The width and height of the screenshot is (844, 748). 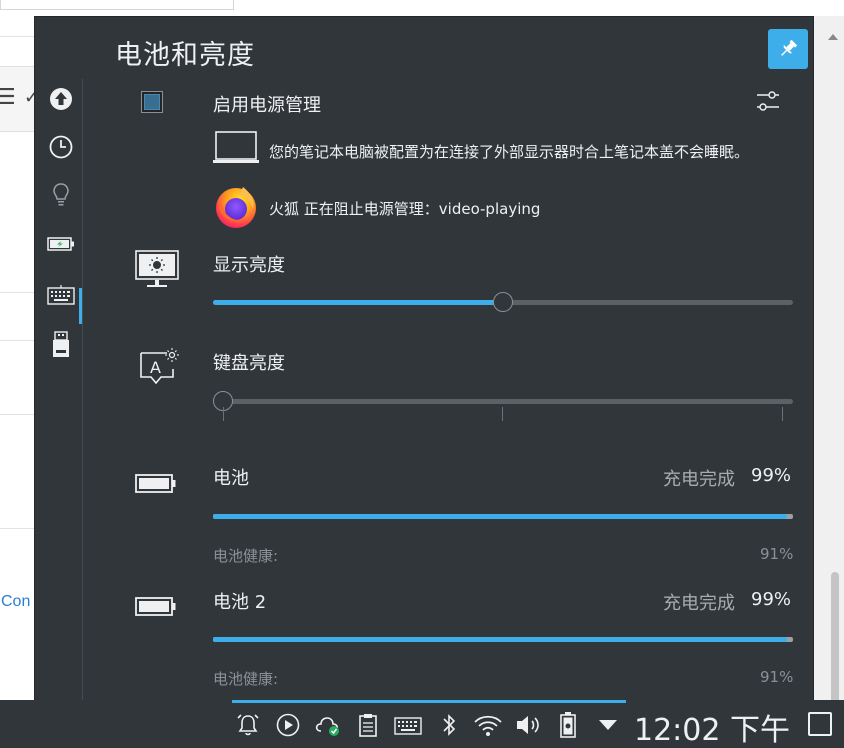 What do you see at coordinates (231, 478) in the screenshot?
I see `battery-1-name: 电池` at bounding box center [231, 478].